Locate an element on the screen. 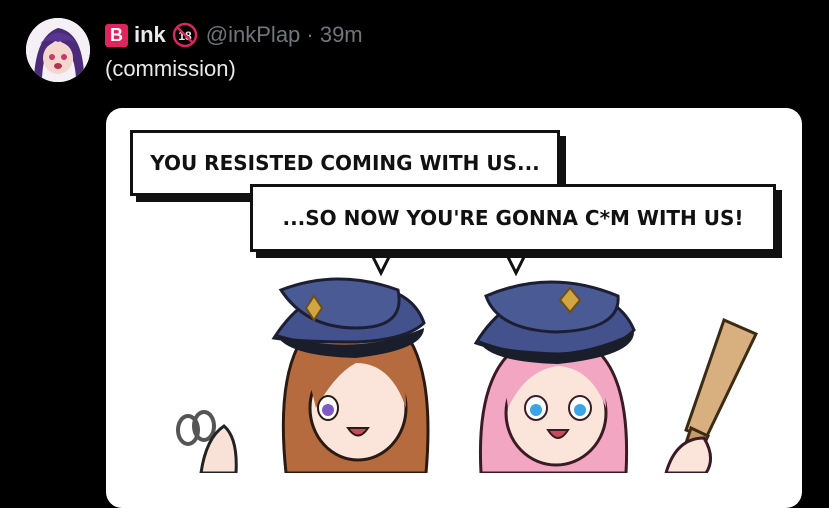 The width and height of the screenshot is (829, 508). speech-bubble-2: ...SO NOW YOU'RE GONNA C*M WITH US! is located at coordinates (513, 218).